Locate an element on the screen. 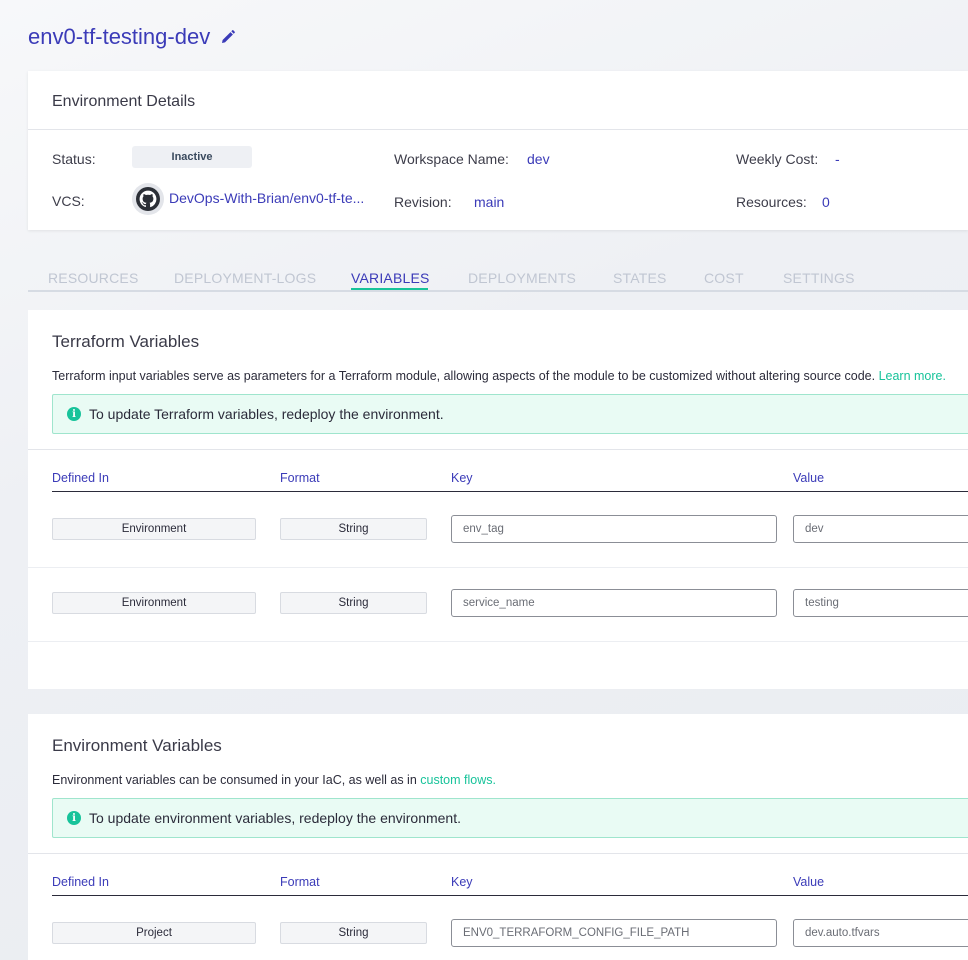 The image size is (968, 960). custom-flows-link: custom flows. is located at coordinates (458, 780).